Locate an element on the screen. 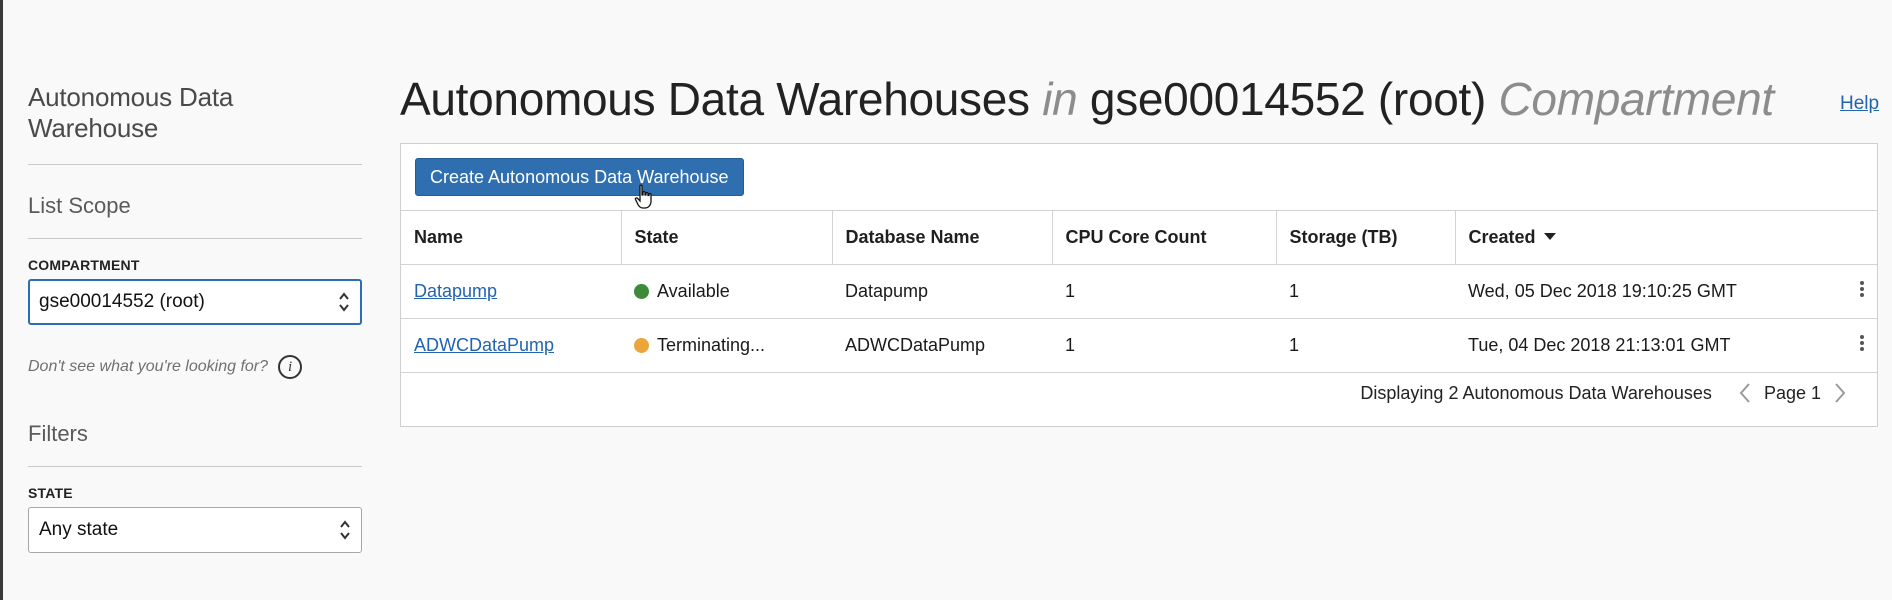 The width and height of the screenshot is (1892, 600). chevron-left-icon is located at coordinates (1745, 393).